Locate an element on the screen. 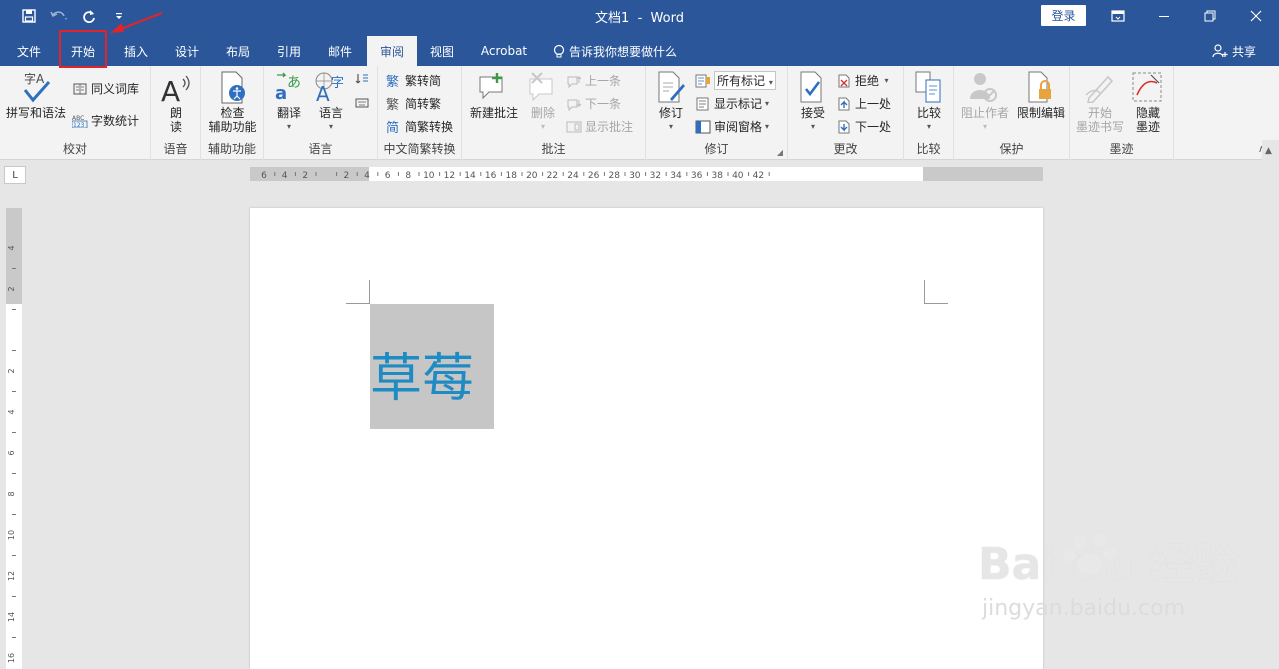 The width and height of the screenshot is (1279, 669). markup-dropdown: 所有标记 ▾ is located at coordinates (735, 80).